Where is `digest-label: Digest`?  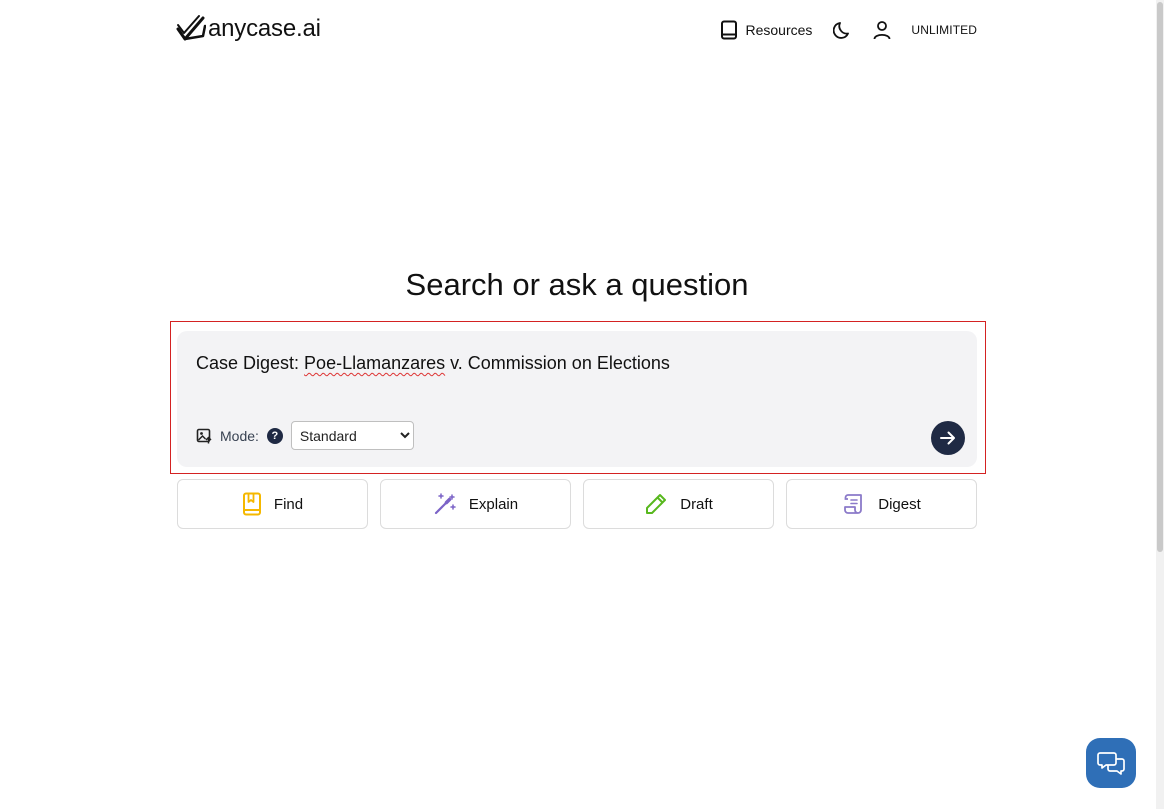 digest-label: Digest is located at coordinates (899, 504).